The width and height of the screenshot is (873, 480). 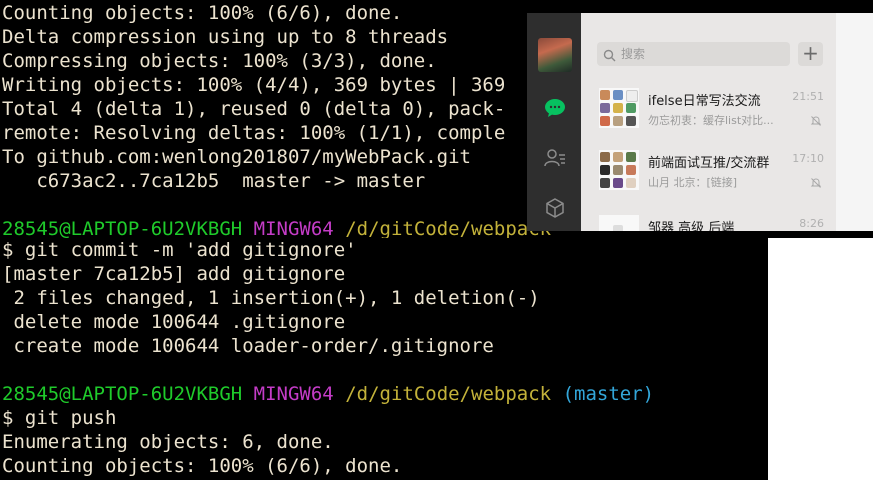 I want to click on chat-name: ifelse日常写法交流, so click(x=704, y=101).